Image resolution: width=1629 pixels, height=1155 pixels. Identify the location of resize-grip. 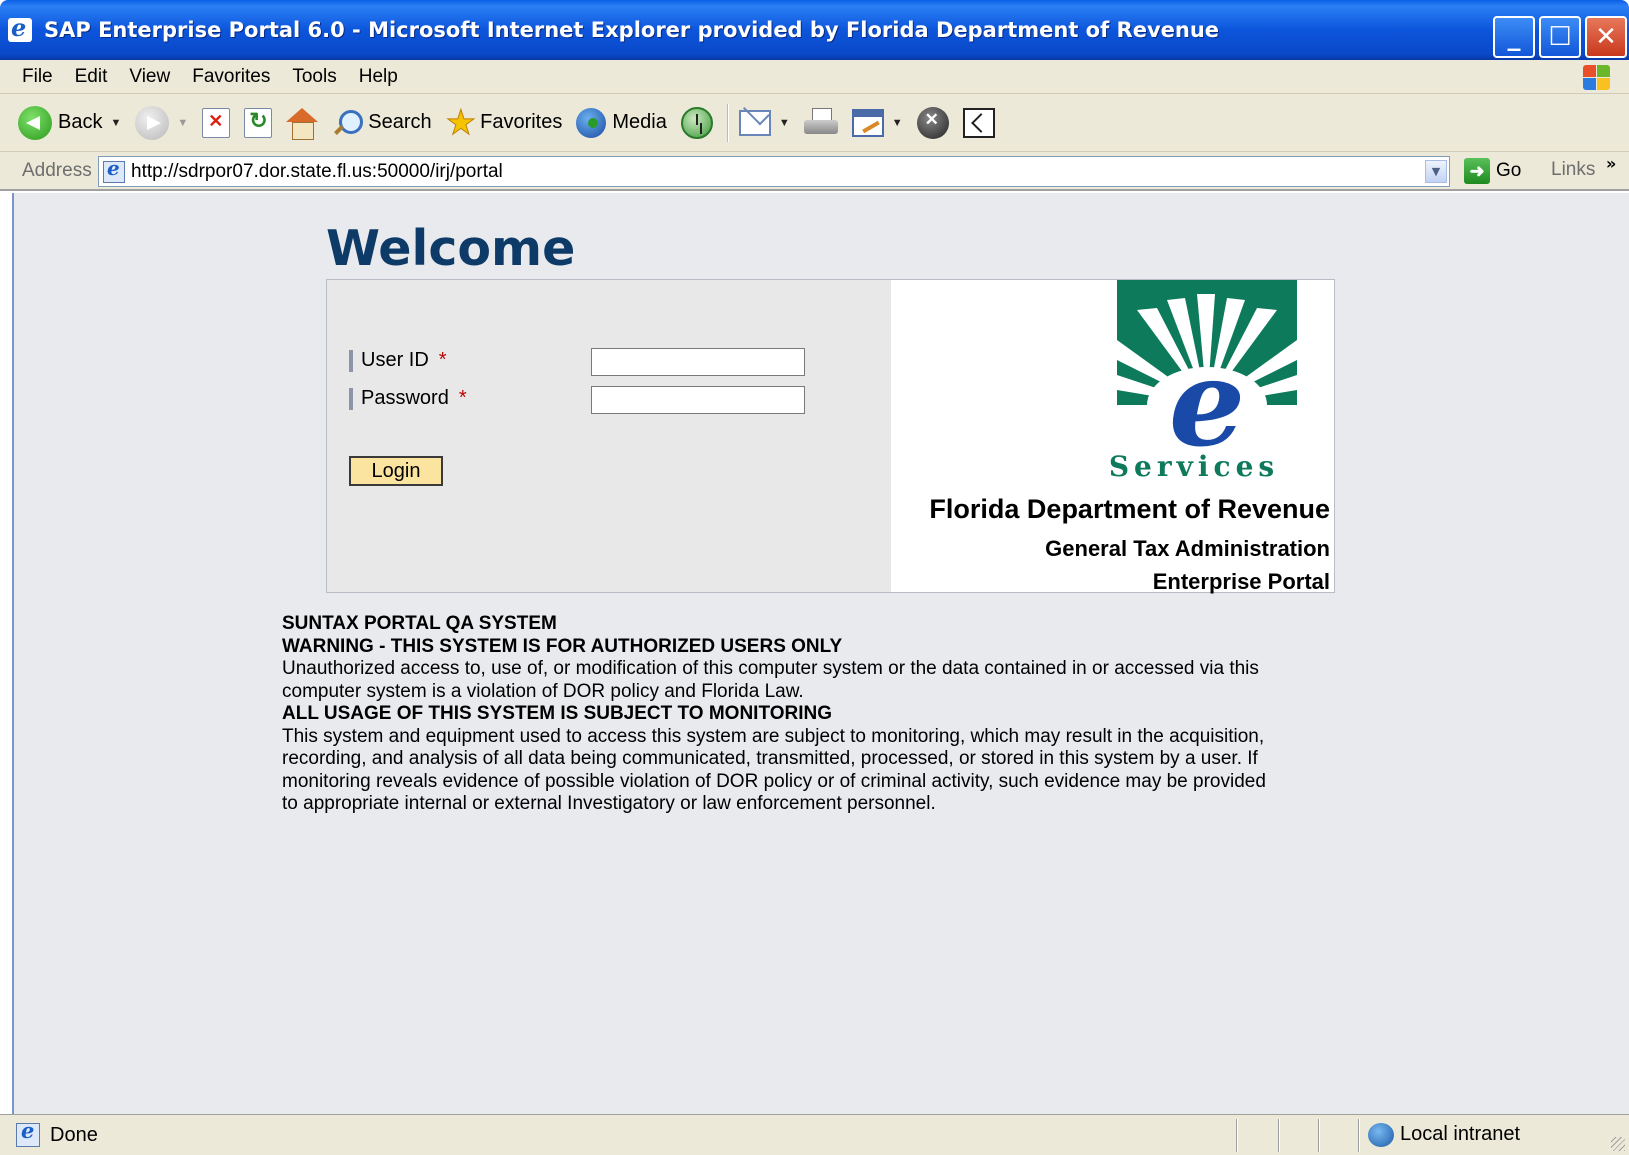
(1618, 1144).